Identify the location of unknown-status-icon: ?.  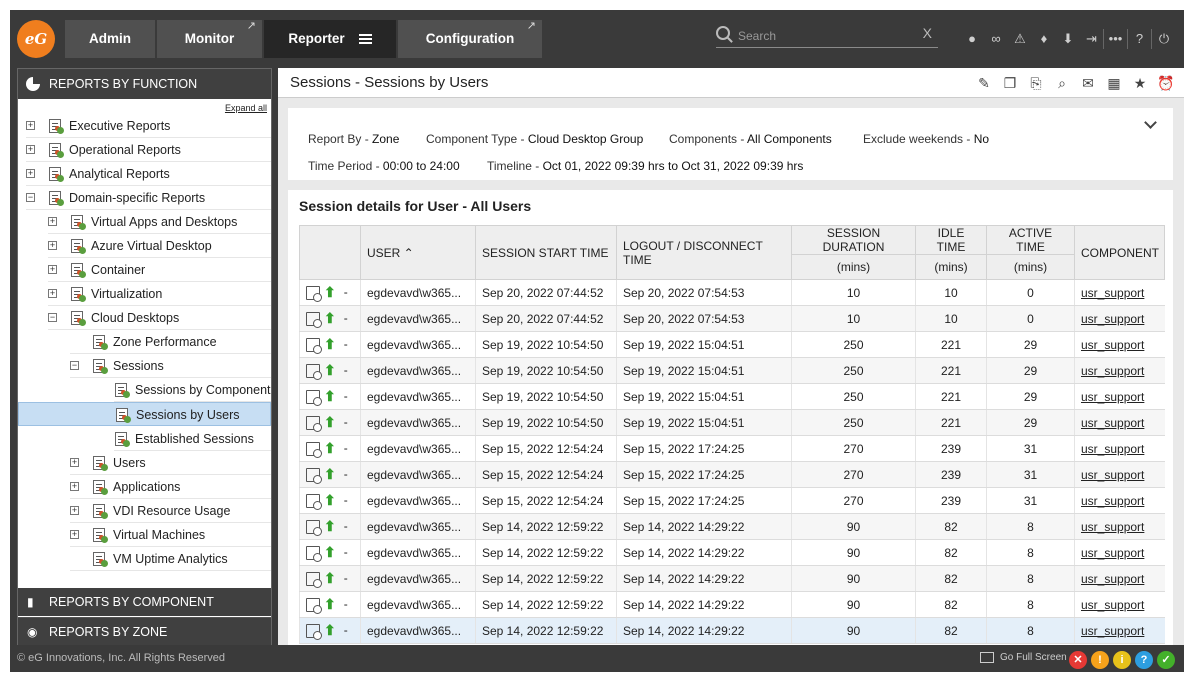
(1144, 660).